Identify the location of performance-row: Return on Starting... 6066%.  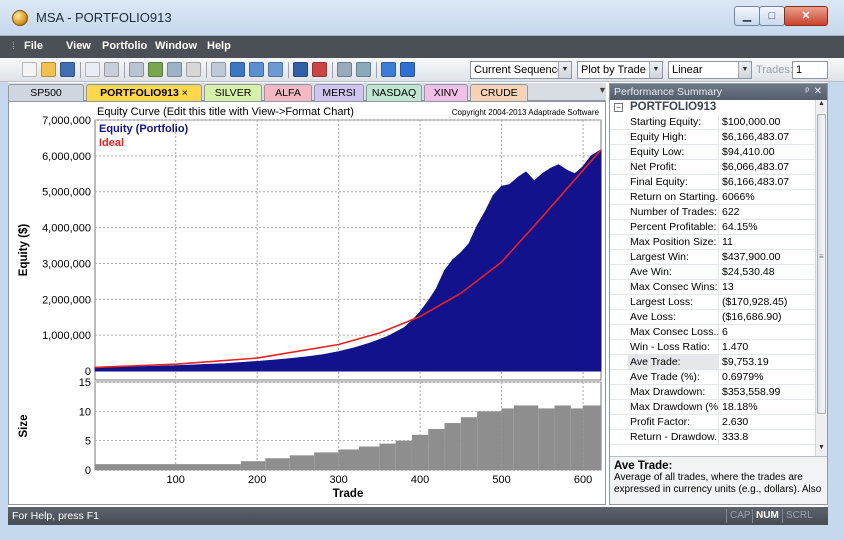
(712, 197).